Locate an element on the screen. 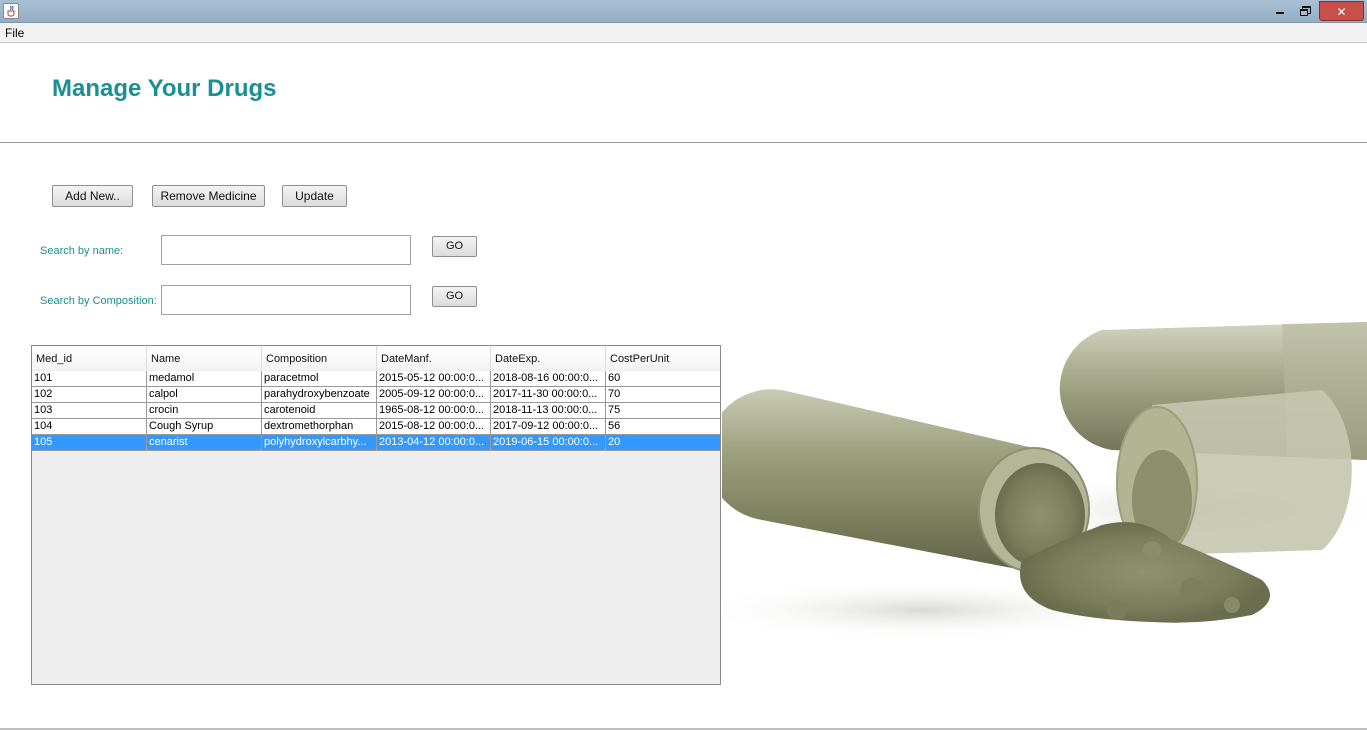 This screenshot has height=730, width=1367. table-cell: 70 is located at coordinates (614, 394).